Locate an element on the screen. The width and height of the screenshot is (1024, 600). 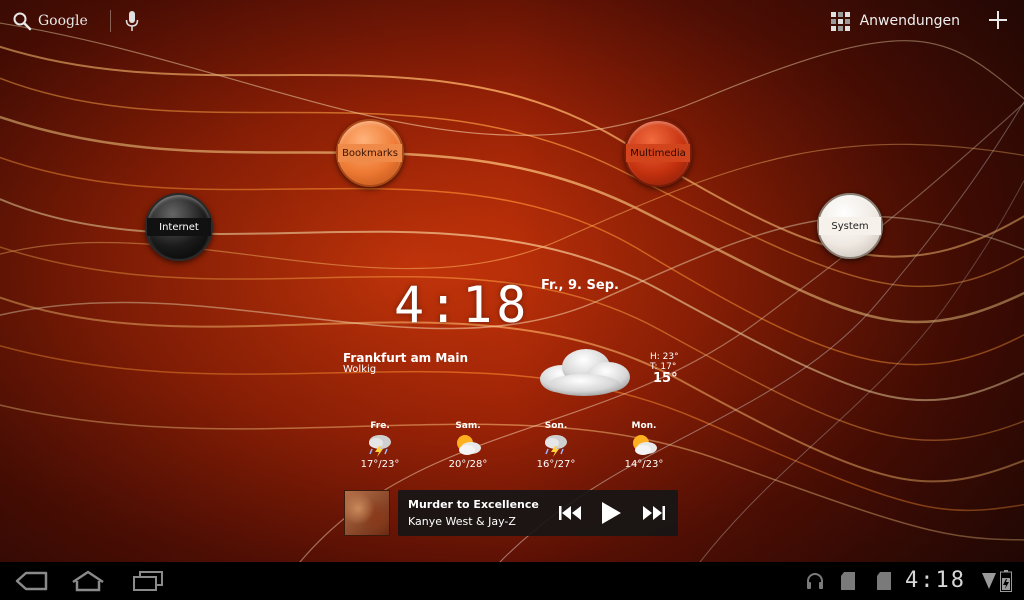
weather-current-temp: 15° is located at coordinates (665, 378).